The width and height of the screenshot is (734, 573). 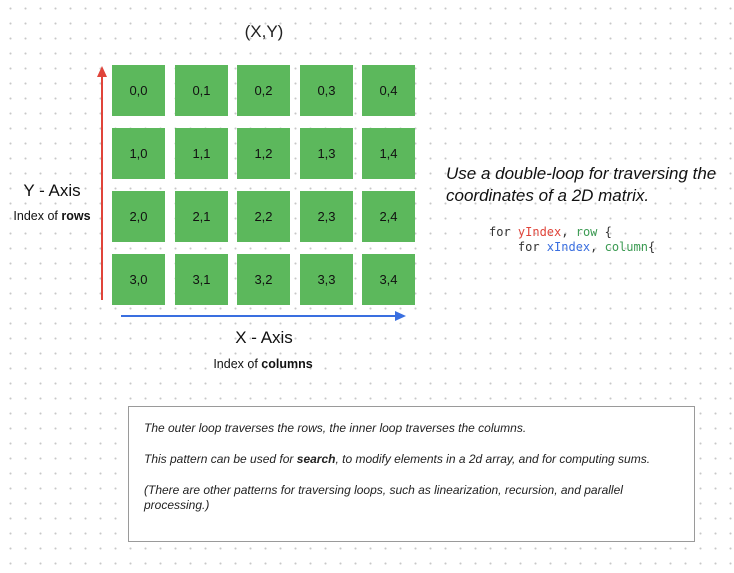 What do you see at coordinates (220, 459) in the screenshot?
I see `explanation-p2-prefix: This pattern can be used for` at bounding box center [220, 459].